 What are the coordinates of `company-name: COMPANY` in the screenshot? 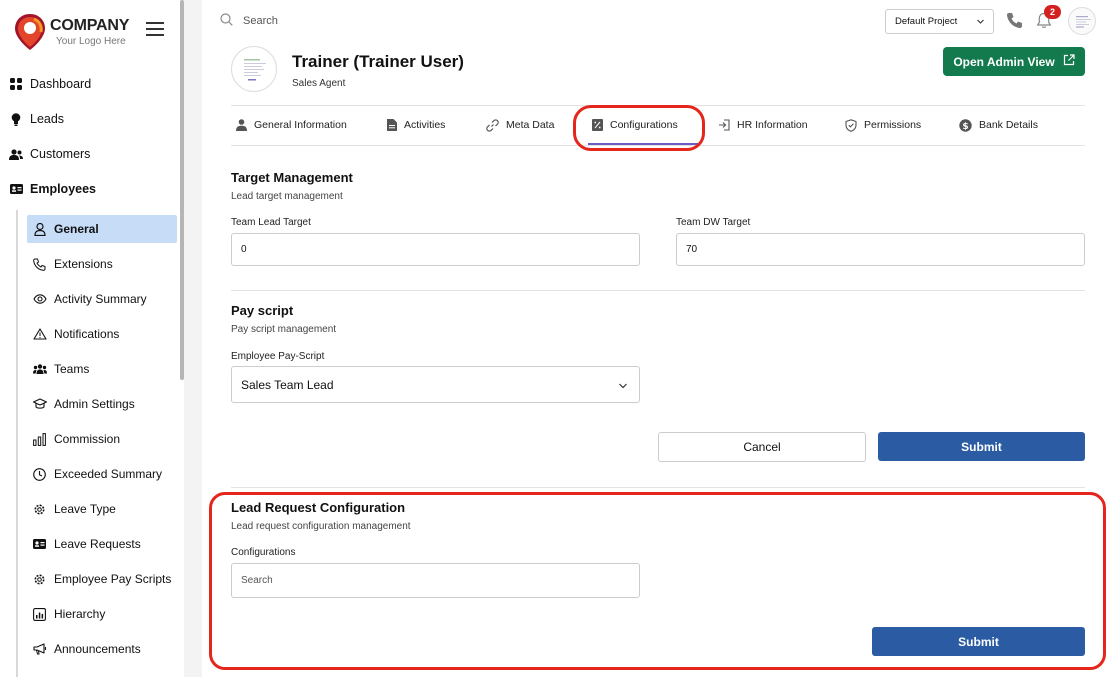 It's located at (90, 25).